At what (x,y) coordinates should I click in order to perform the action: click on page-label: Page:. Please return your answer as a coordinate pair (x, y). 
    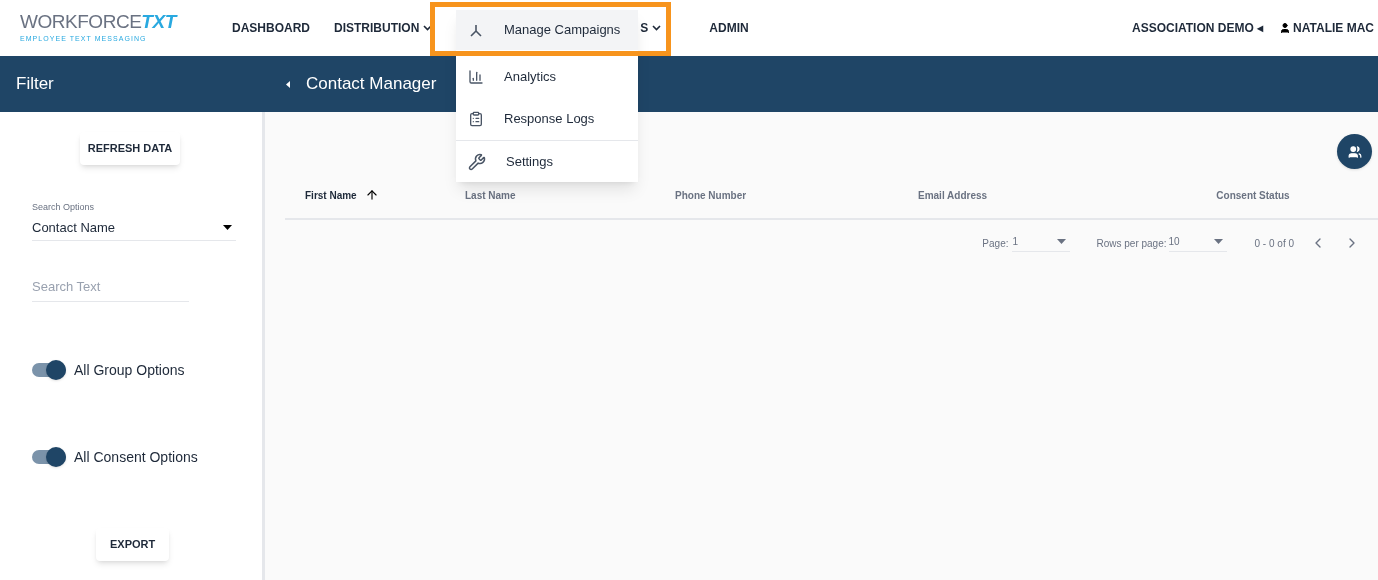
    Looking at the image, I should click on (995, 243).